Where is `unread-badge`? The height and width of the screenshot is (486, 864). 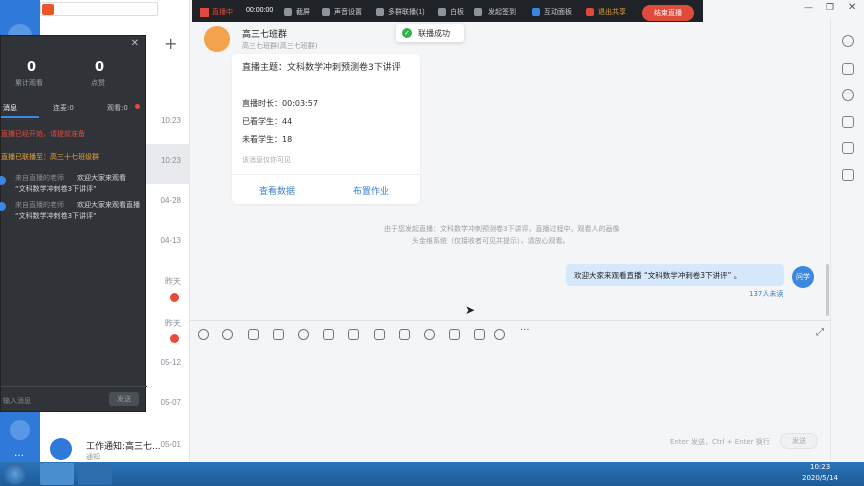
unread-badge is located at coordinates (174, 297).